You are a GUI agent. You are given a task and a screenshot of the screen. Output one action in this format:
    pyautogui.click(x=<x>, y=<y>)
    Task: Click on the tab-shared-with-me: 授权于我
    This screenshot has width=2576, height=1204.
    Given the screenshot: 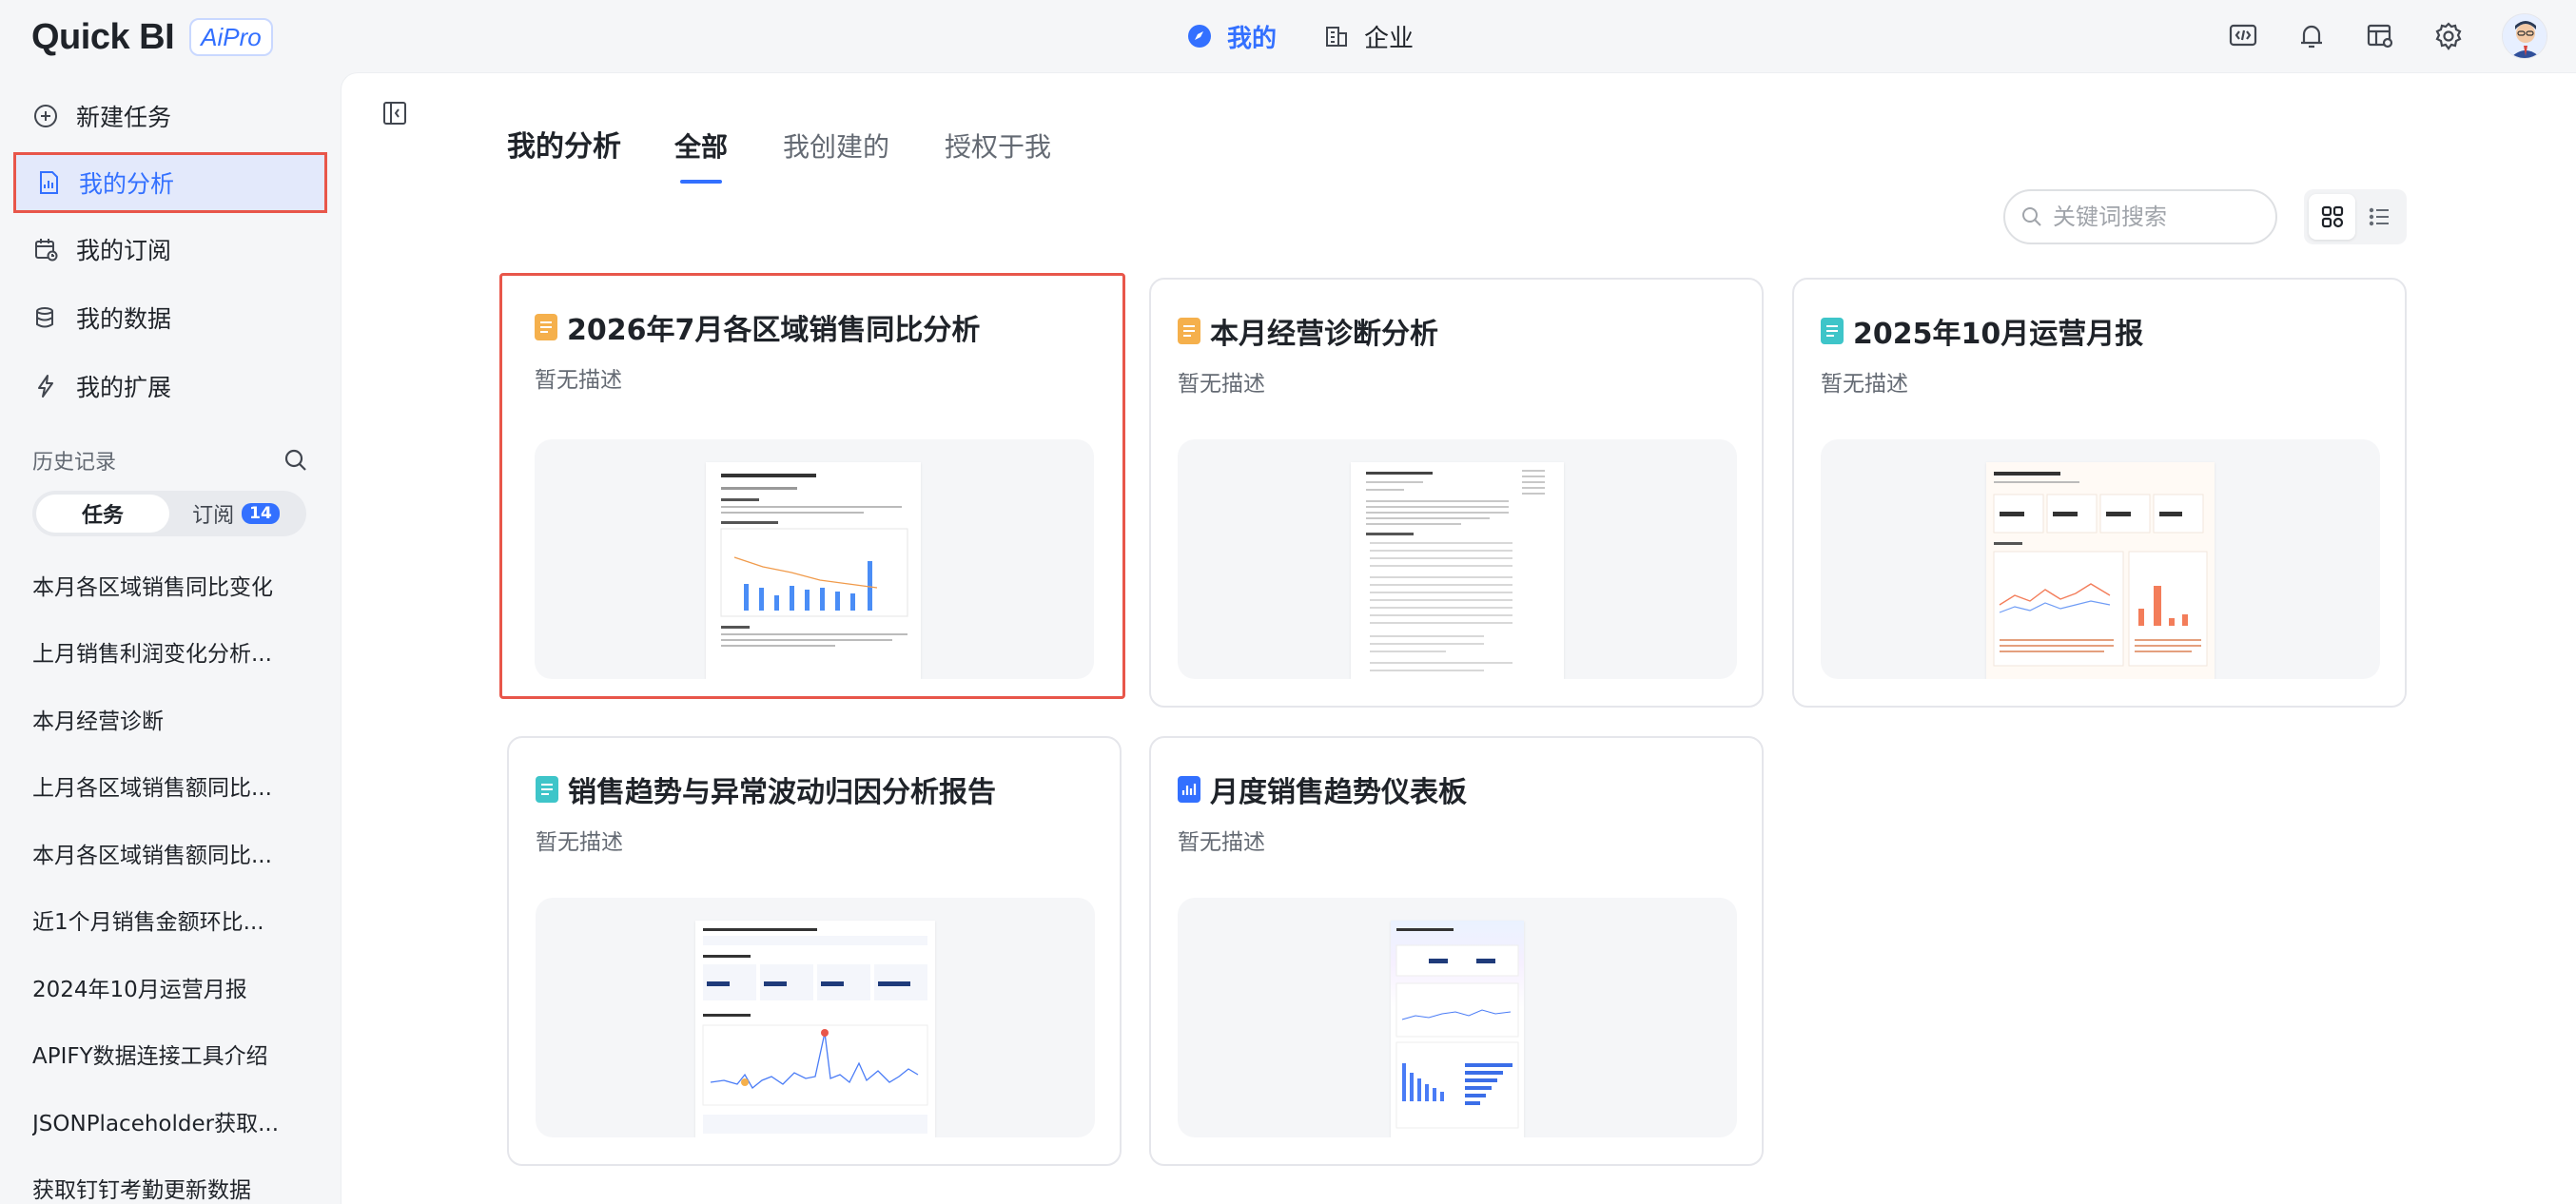 What is the action you would take?
    pyautogui.click(x=998, y=147)
    